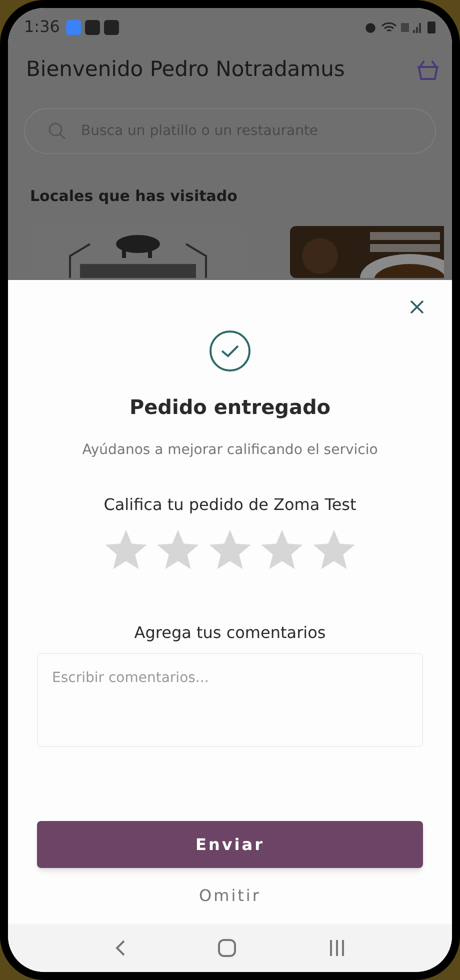  What do you see at coordinates (57, 131) in the screenshot?
I see `search-icon` at bounding box center [57, 131].